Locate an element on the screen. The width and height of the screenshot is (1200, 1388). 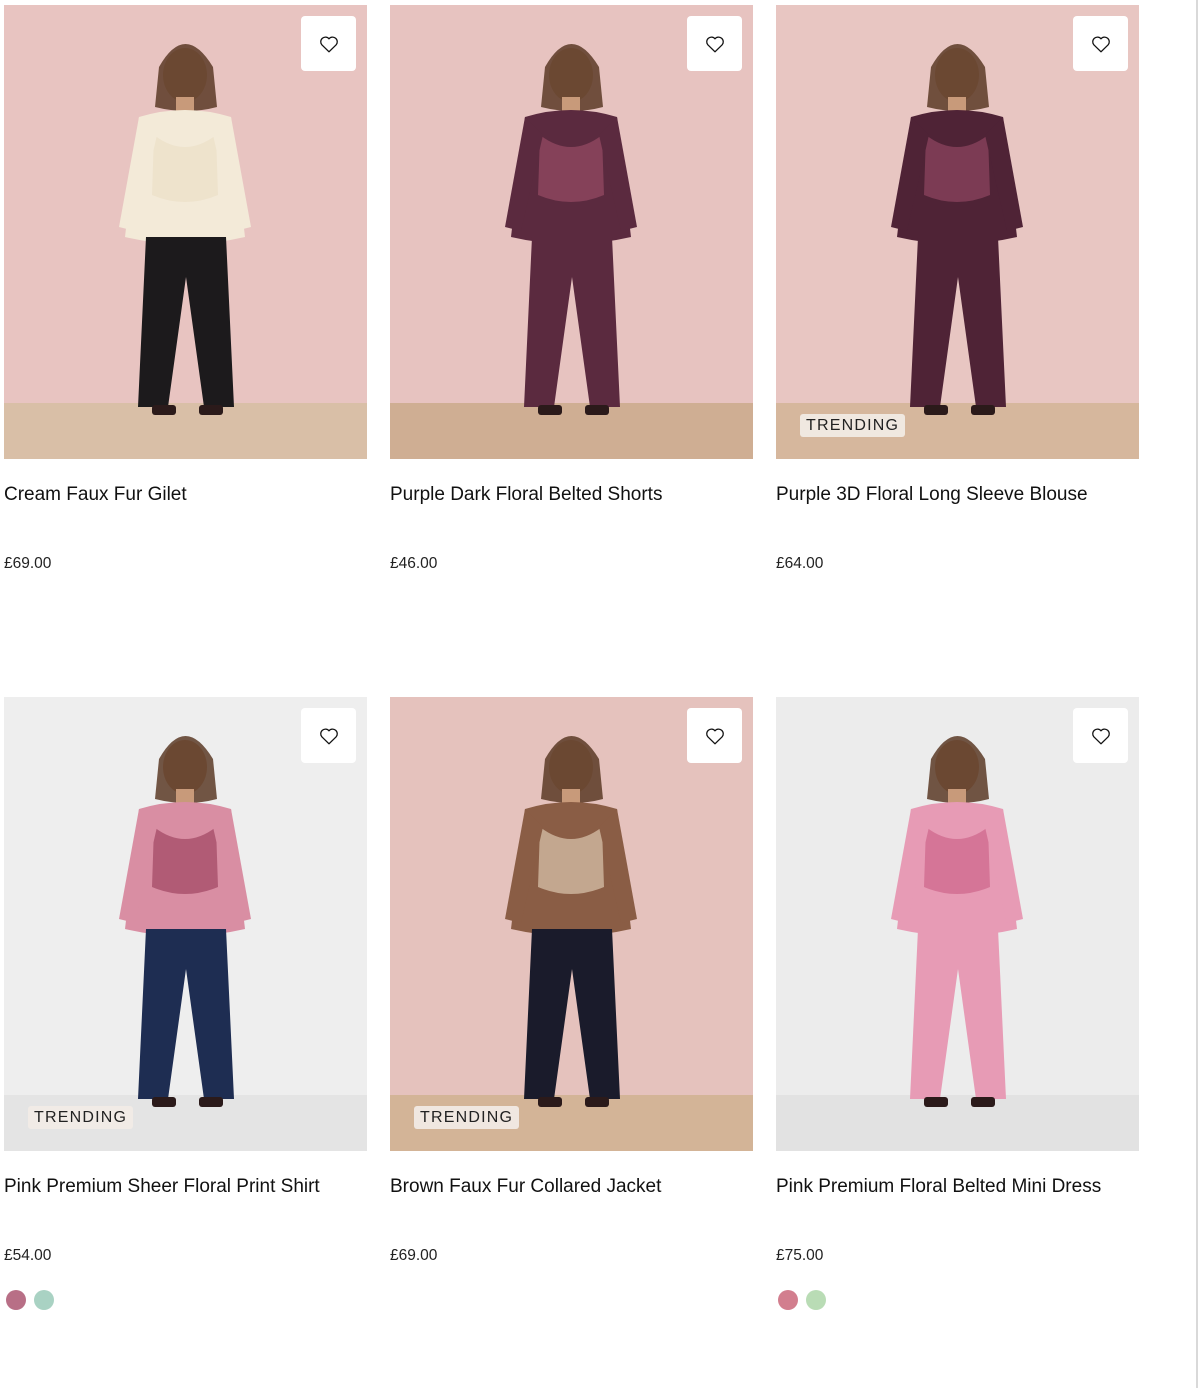
product-price: £75.00 is located at coordinates (800, 1255).